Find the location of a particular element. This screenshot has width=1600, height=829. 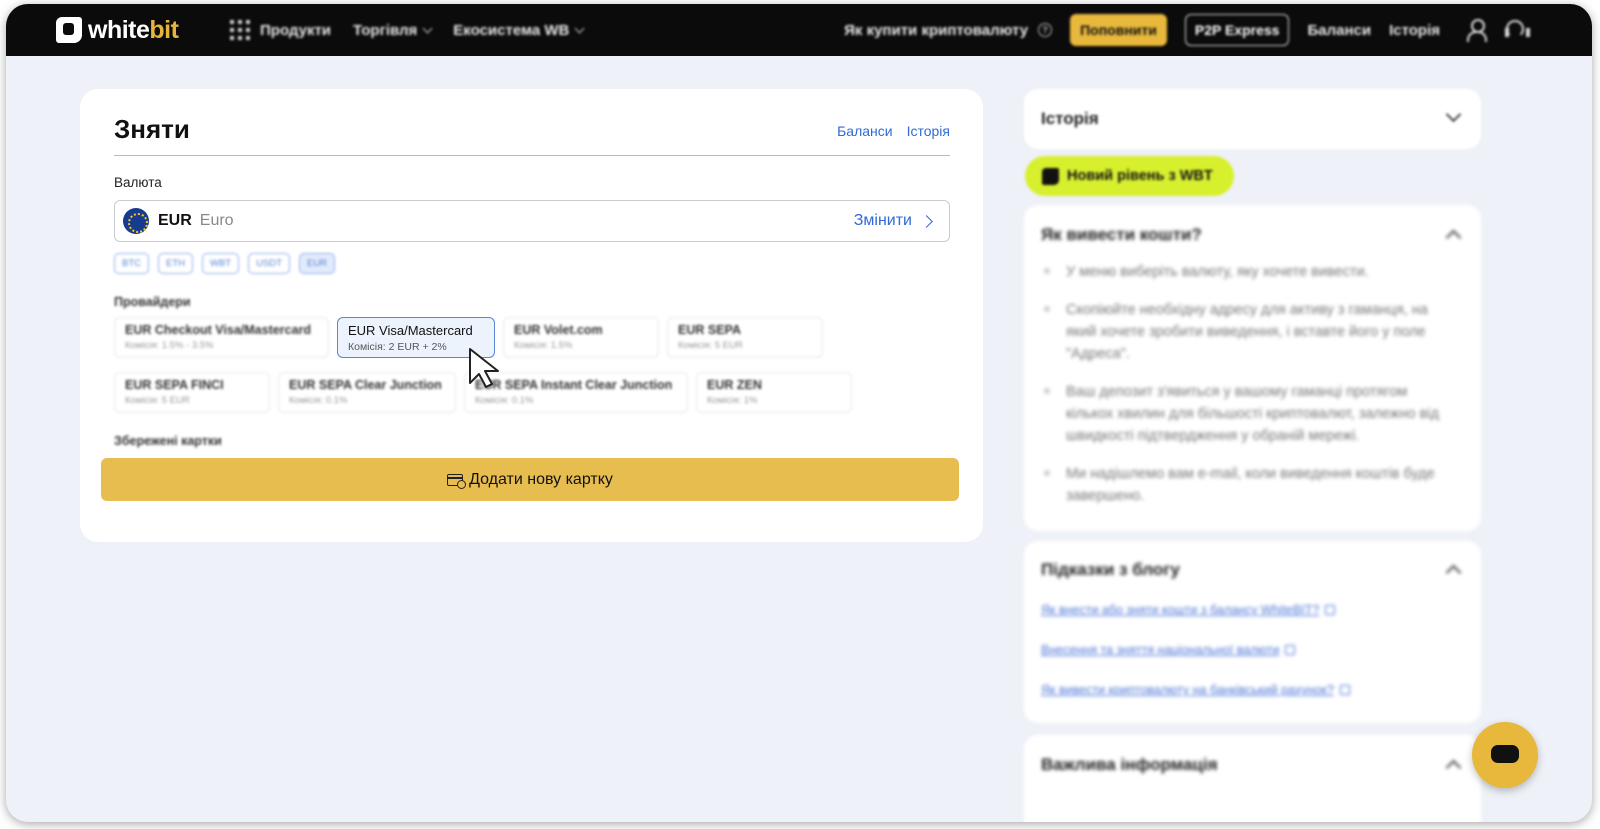

wbt-logo-icon is located at coordinates (1050, 176).